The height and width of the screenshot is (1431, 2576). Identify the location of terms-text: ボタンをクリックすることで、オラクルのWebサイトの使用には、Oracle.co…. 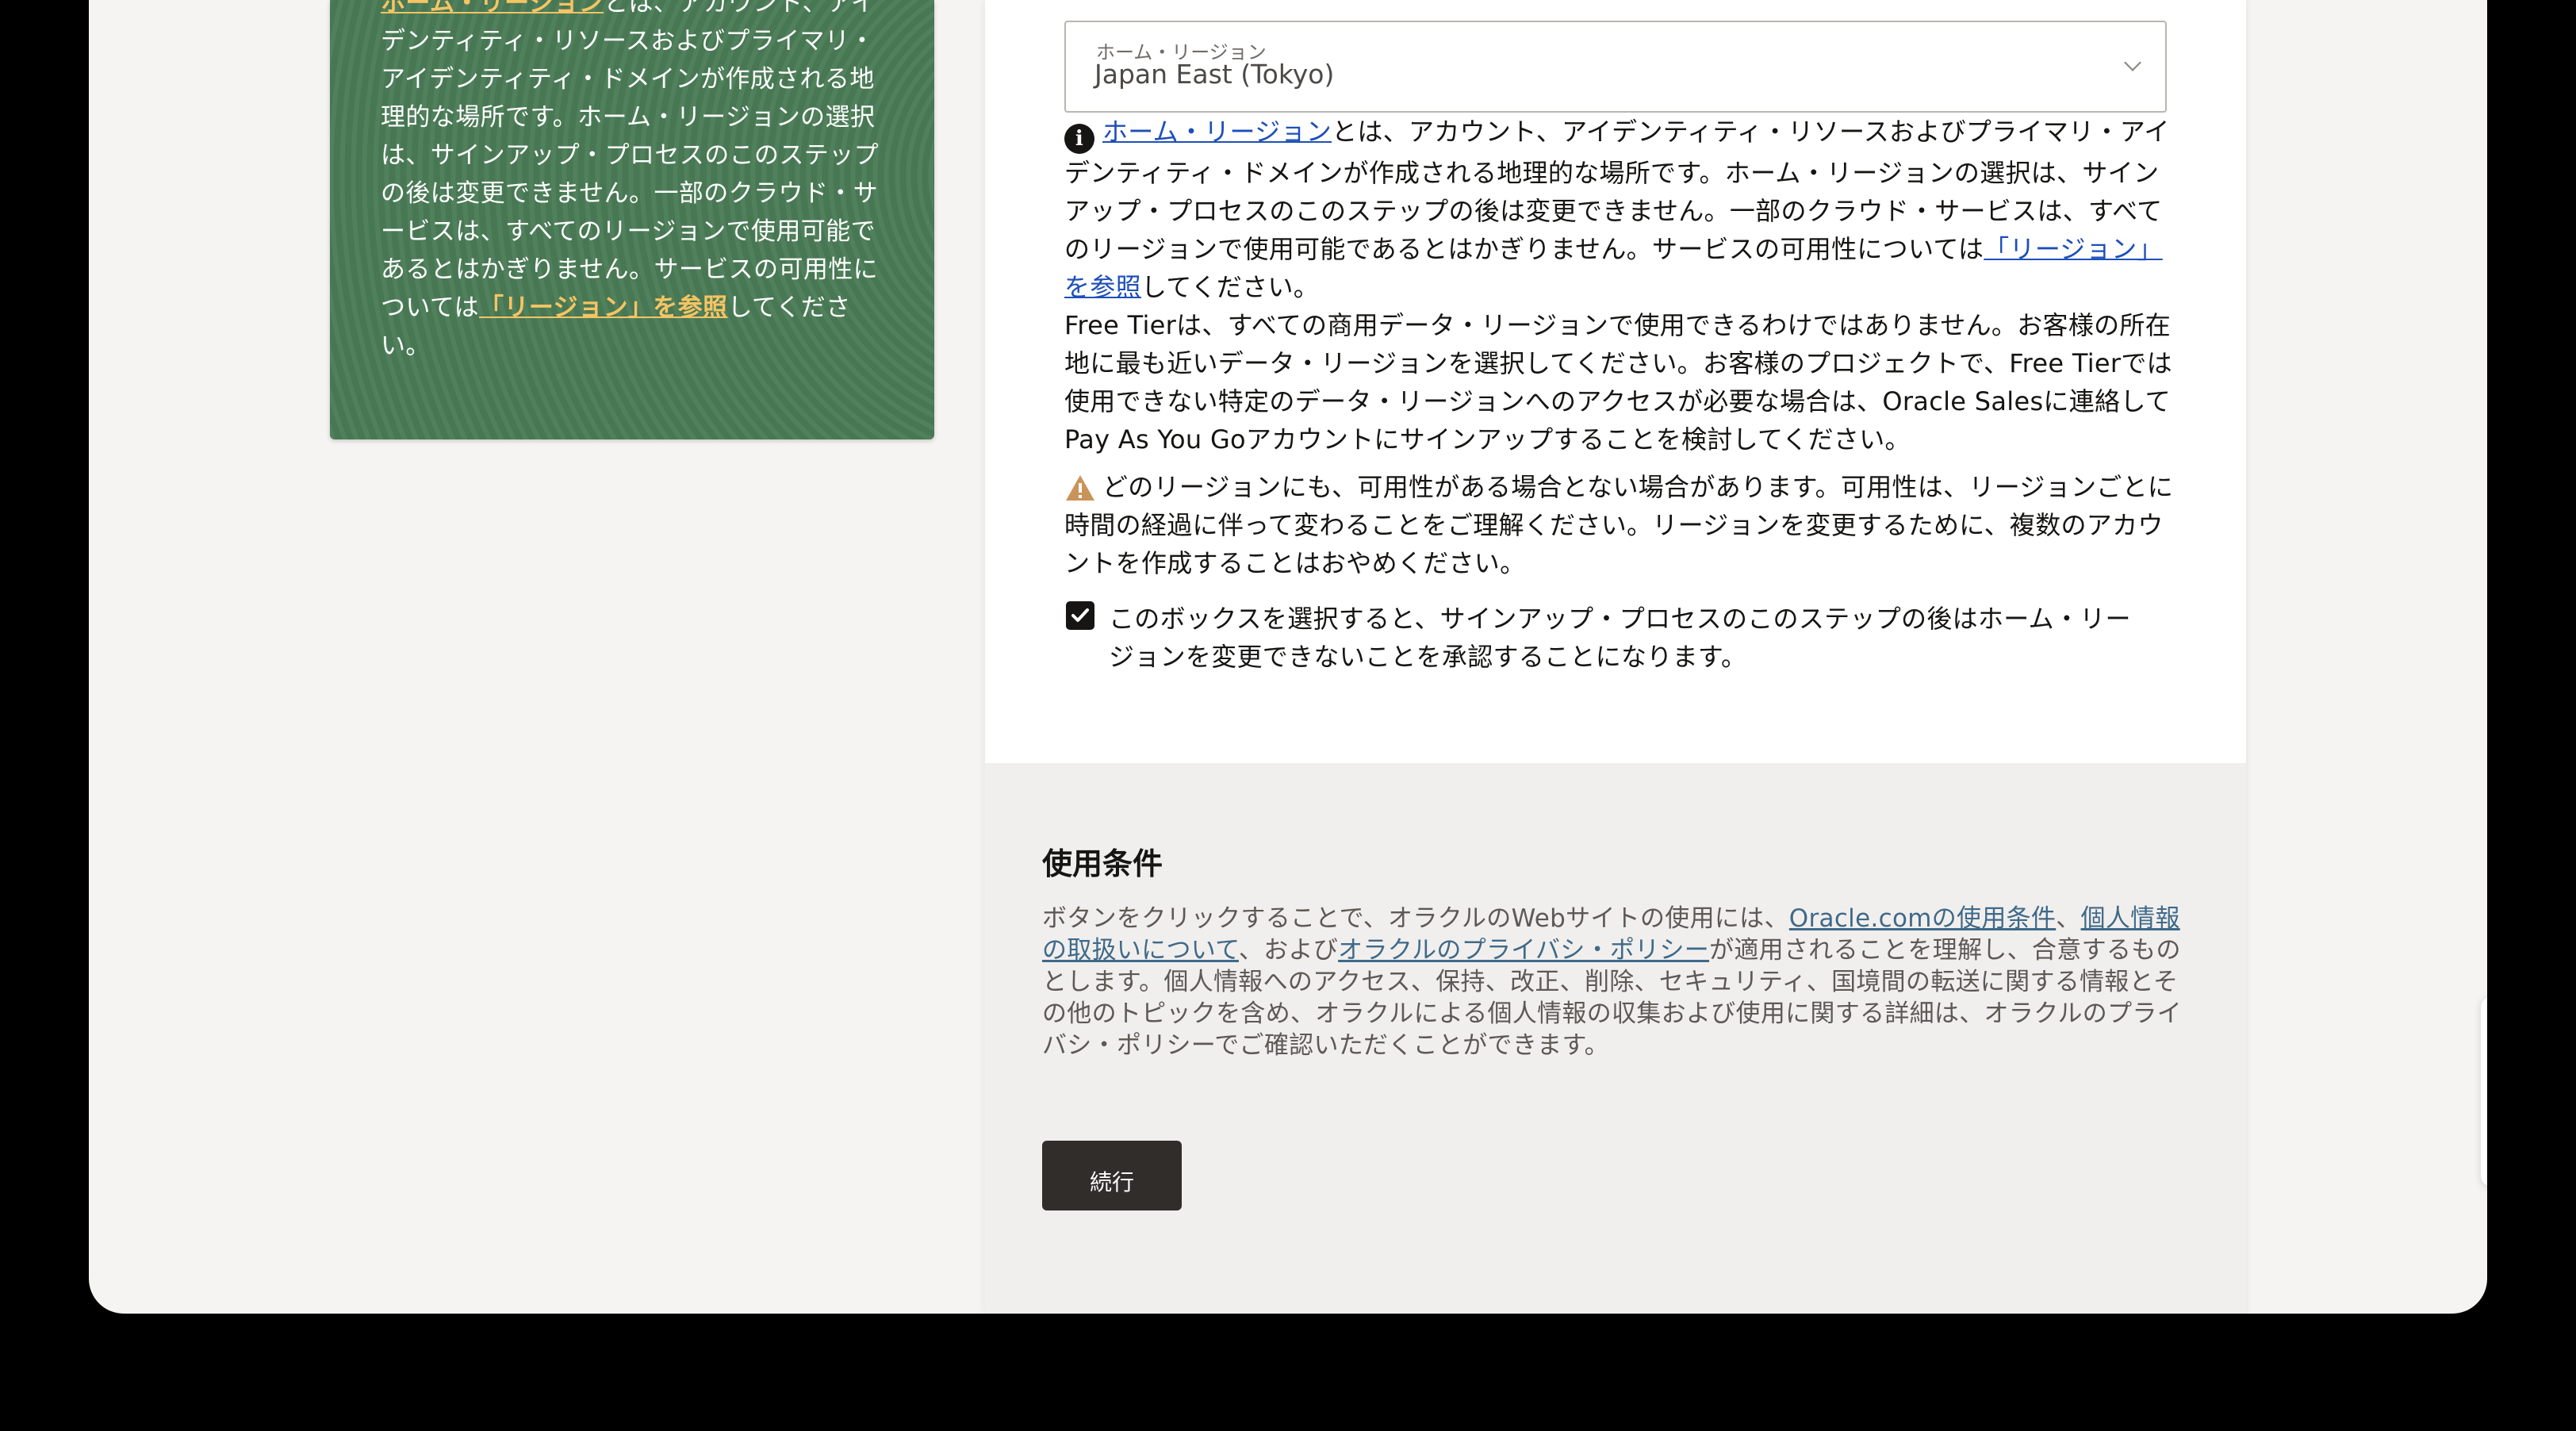
(1613, 982).